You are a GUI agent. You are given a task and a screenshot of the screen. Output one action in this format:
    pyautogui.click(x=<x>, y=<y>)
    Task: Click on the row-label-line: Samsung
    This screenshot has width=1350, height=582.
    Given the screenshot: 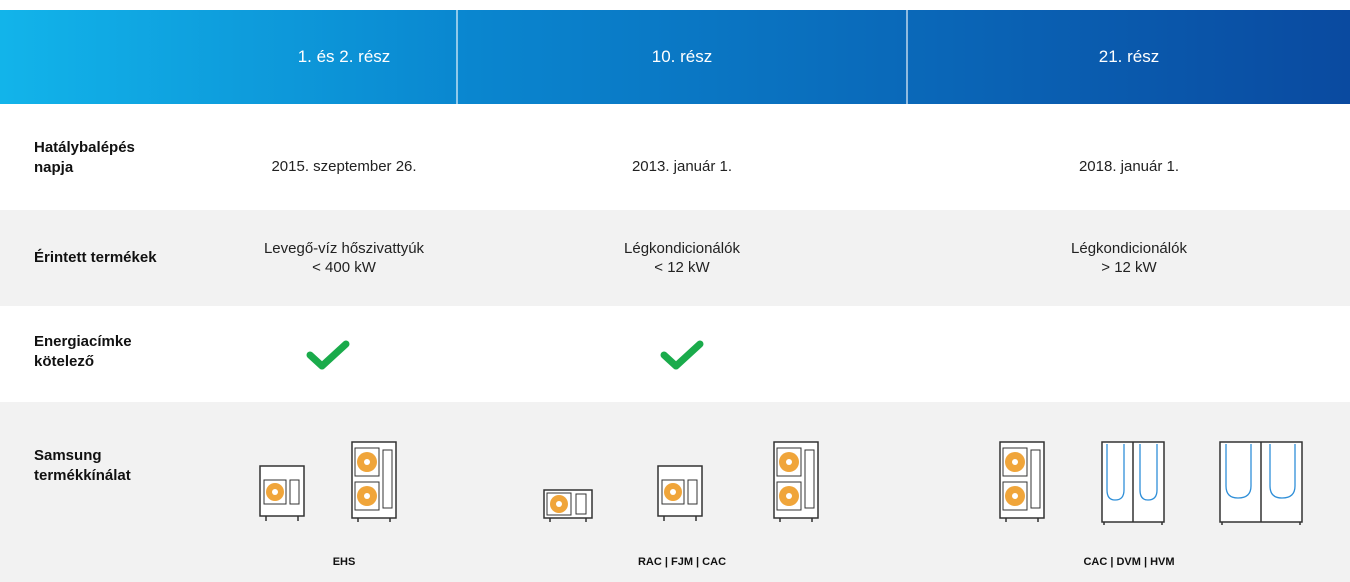 What is the action you would take?
    pyautogui.click(x=68, y=455)
    